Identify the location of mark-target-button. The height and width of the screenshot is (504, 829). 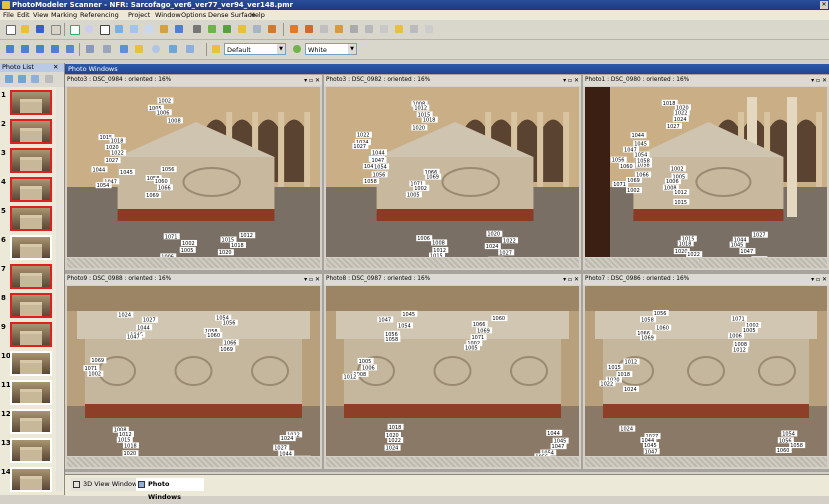
(164, 29).